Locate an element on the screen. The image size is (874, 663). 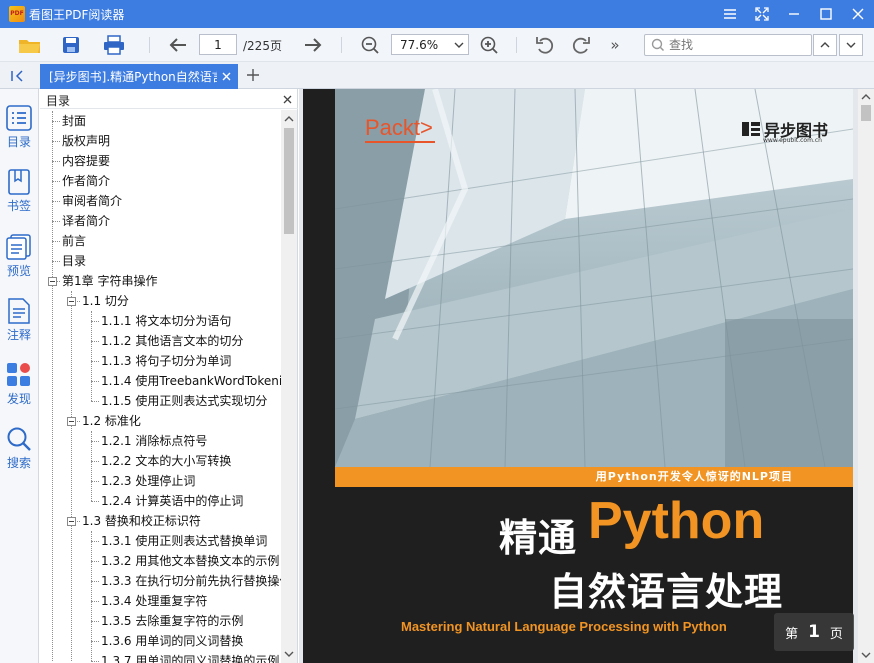
toc-item: 1.2.4 计算英语中的停止词 is located at coordinates (172, 501).